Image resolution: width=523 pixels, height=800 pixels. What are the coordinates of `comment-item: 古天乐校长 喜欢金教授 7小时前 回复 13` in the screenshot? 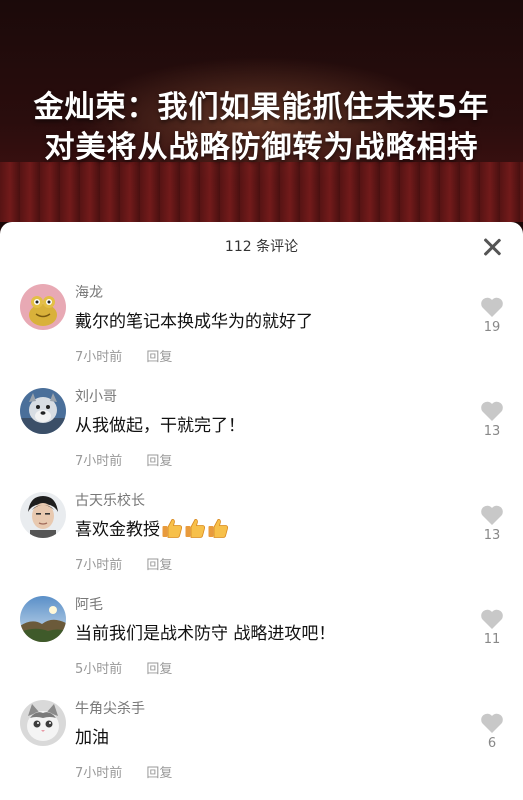 It's located at (261, 530).